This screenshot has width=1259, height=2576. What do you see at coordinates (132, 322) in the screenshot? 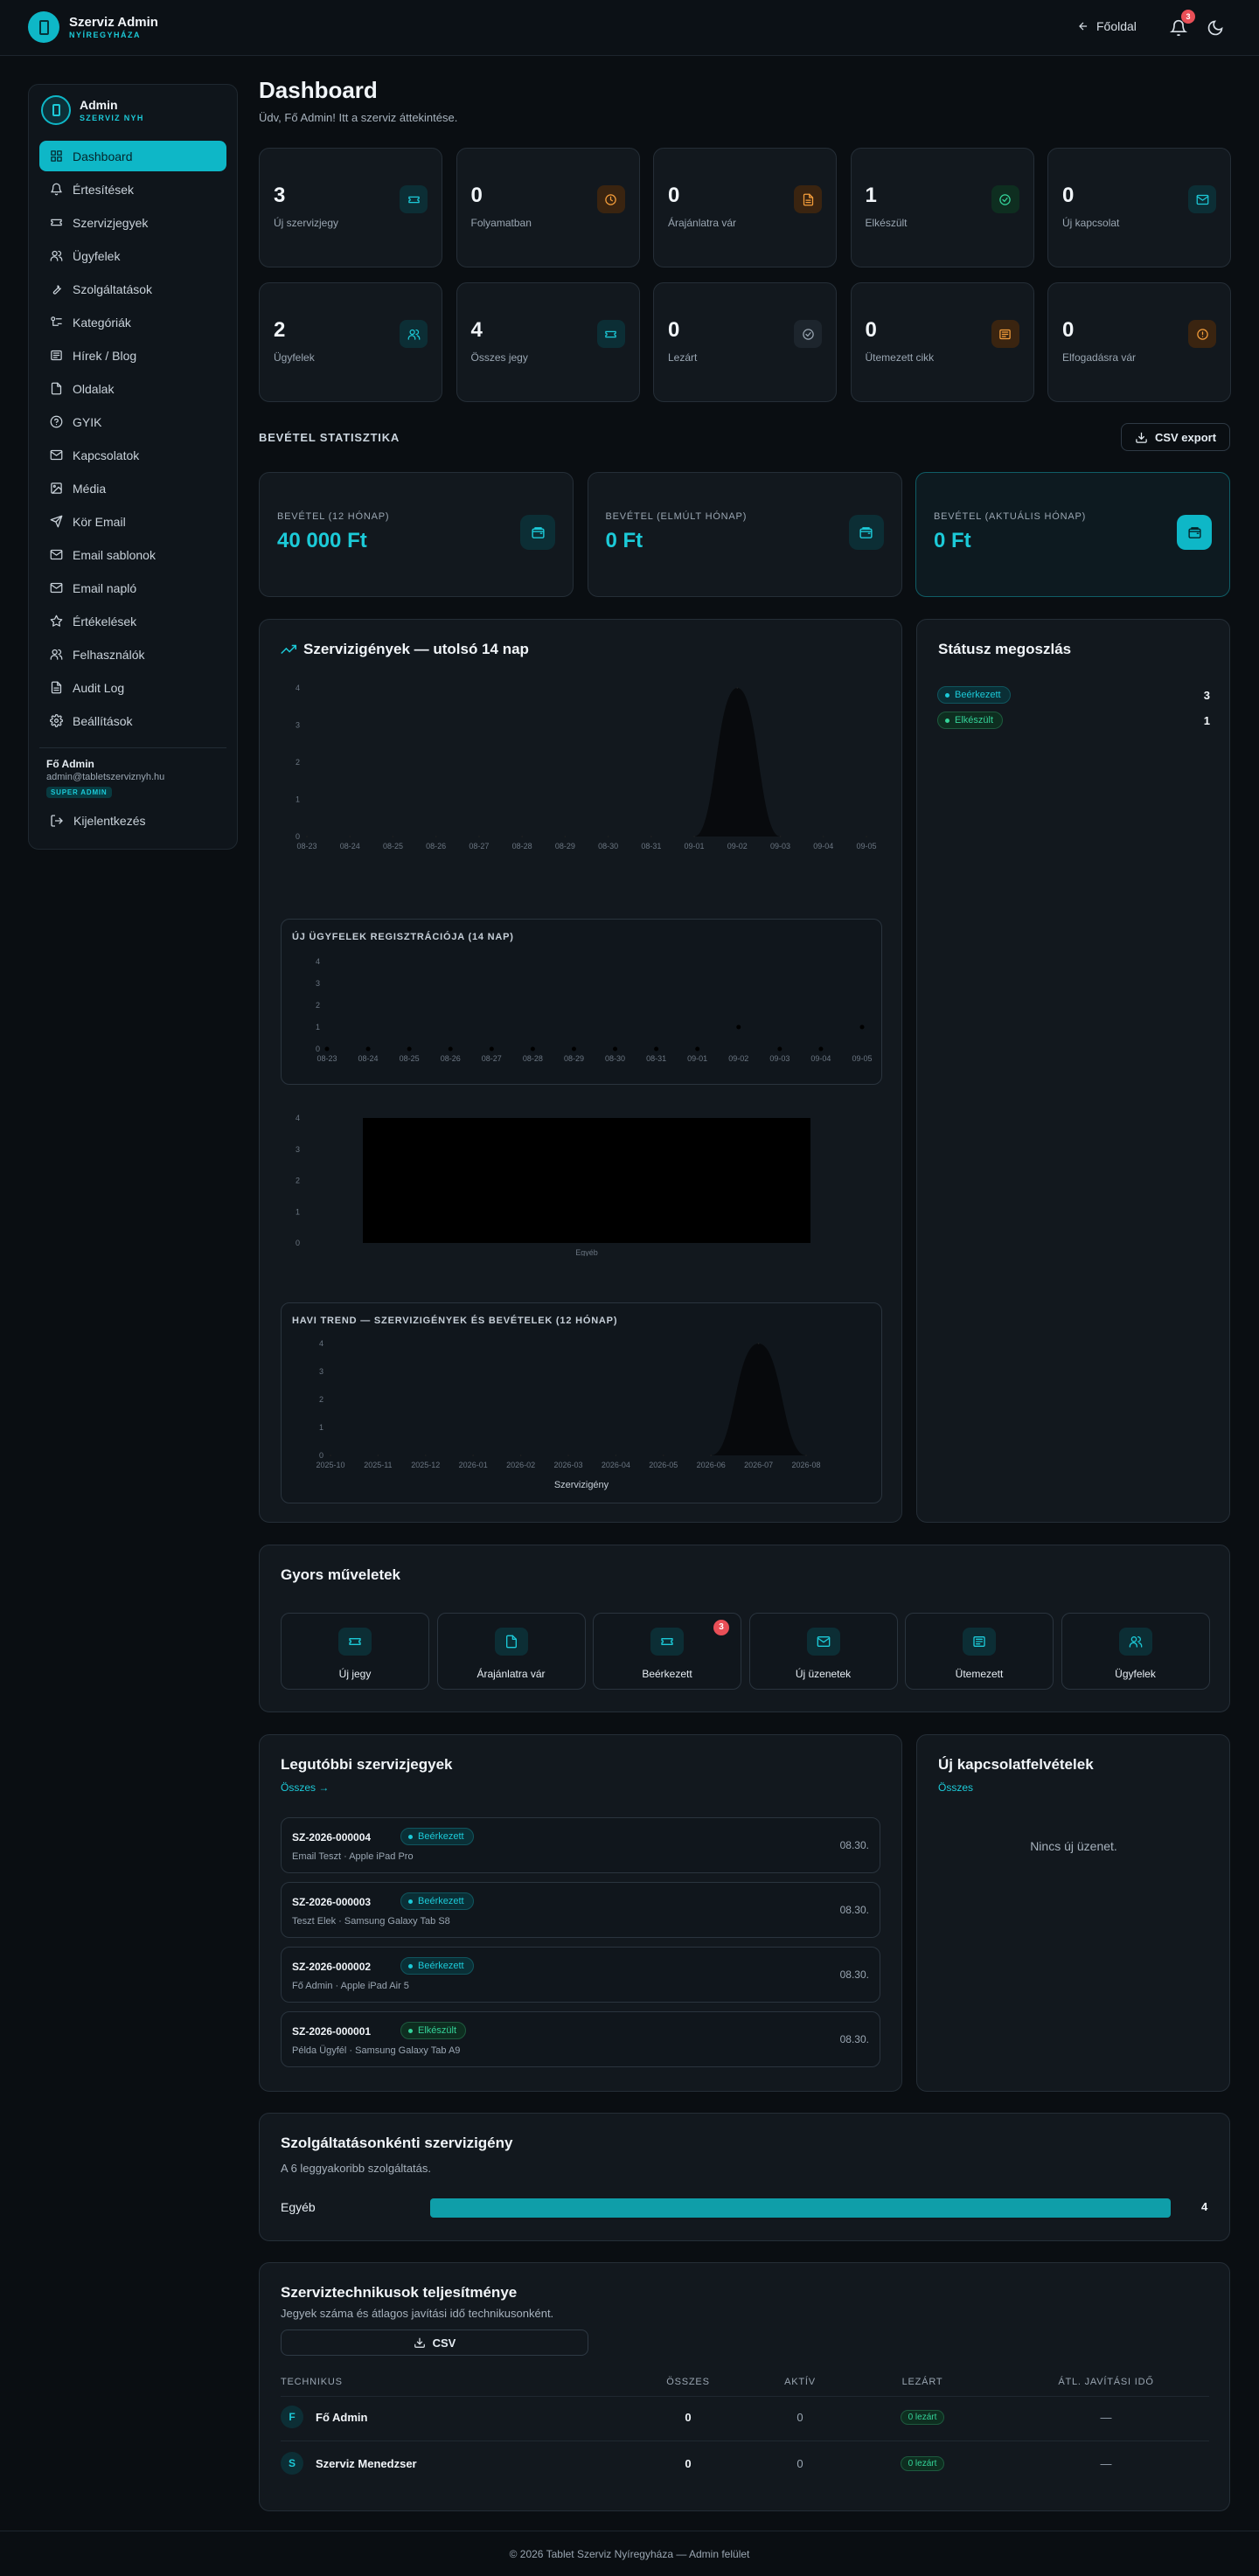
I see `sidebar-item-5: Kategóriák` at bounding box center [132, 322].